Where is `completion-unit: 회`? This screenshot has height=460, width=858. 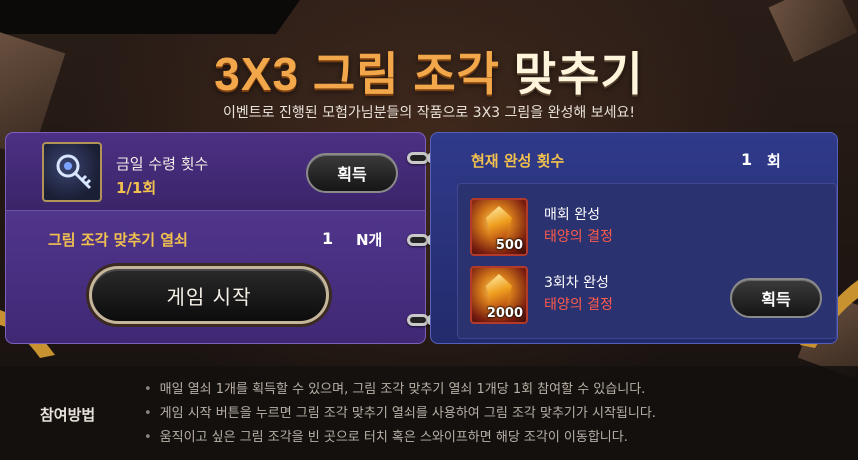 completion-unit: 회 is located at coordinates (774, 161).